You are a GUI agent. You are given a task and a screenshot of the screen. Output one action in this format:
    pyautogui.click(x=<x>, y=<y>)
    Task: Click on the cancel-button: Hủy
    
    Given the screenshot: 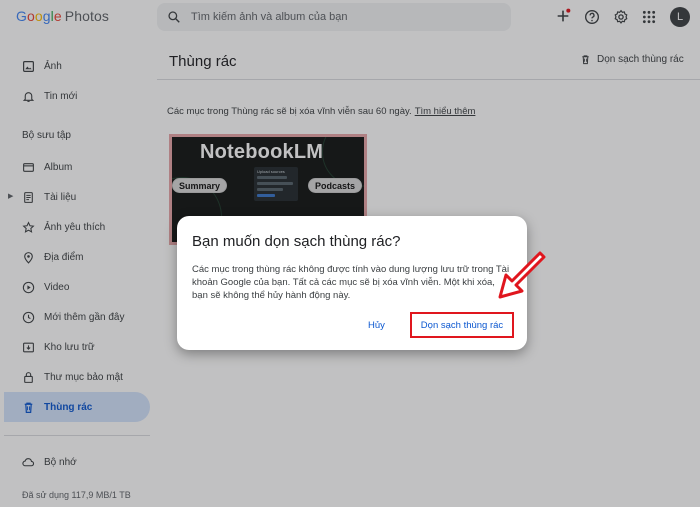 What is the action you would take?
    pyautogui.click(x=376, y=325)
    